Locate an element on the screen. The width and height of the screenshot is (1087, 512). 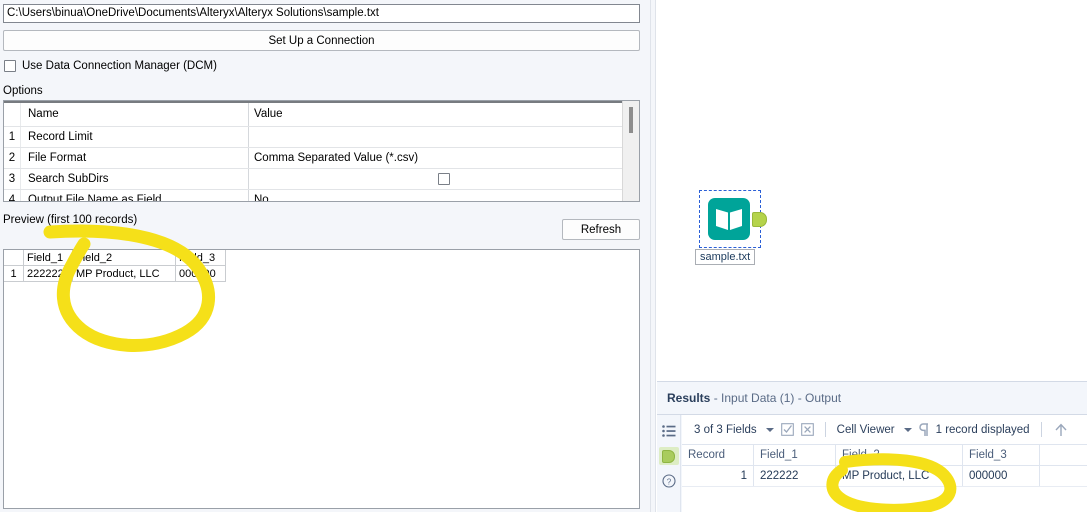
options-row-record-limit: 1 Record Limit is located at coordinates (321, 137).